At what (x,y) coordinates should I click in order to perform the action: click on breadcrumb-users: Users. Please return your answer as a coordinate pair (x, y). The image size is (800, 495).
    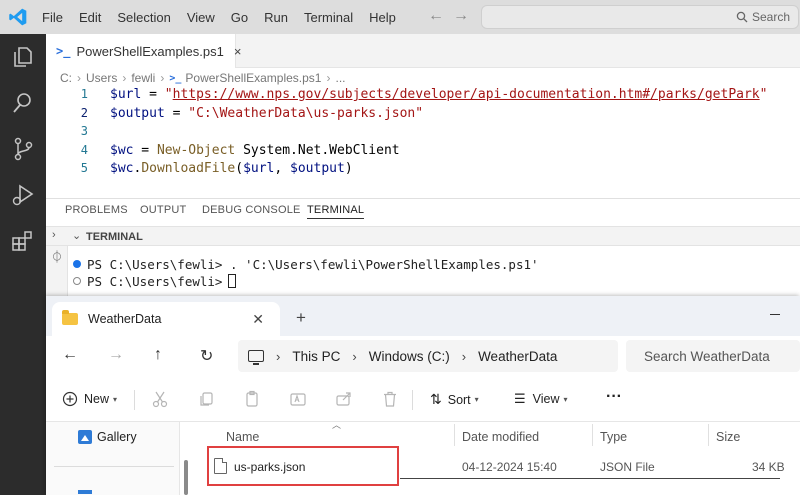
    Looking at the image, I should click on (101, 78).